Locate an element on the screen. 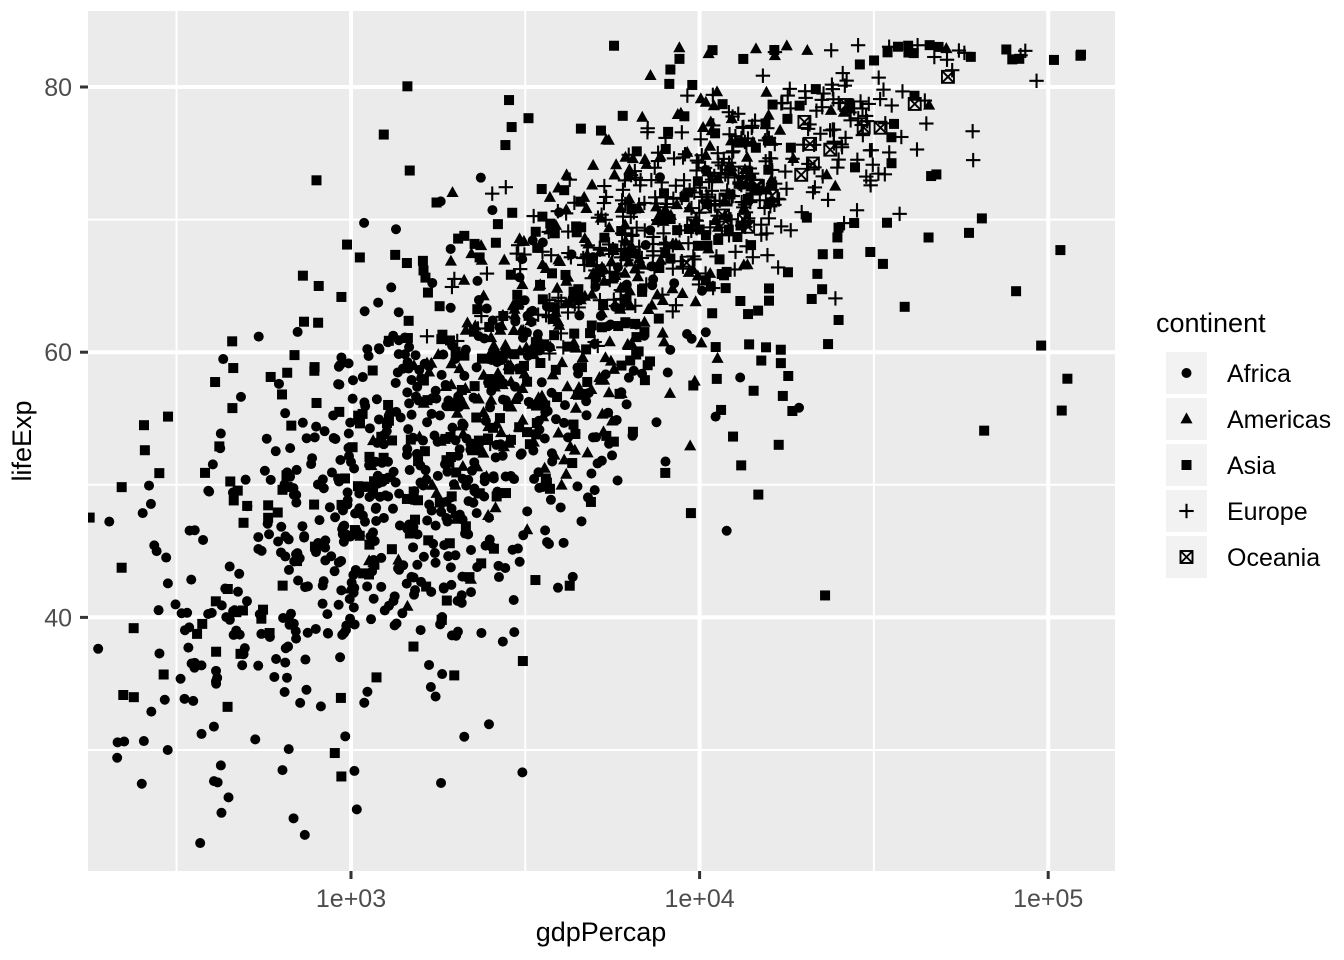 This screenshot has height=960, width=1344. legend-item-label: Asia is located at coordinates (1251, 466).